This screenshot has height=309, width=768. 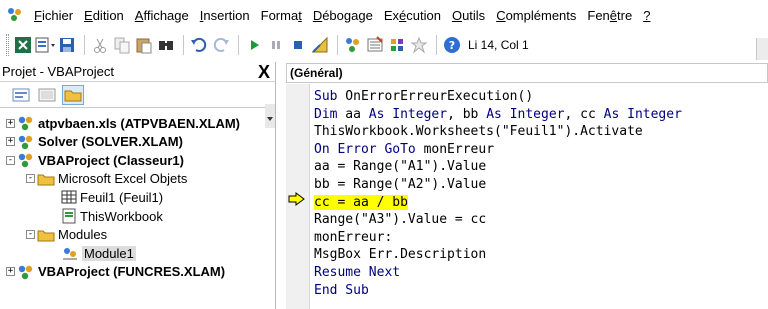 I want to click on toolbar-grip, so click(x=7, y=45).